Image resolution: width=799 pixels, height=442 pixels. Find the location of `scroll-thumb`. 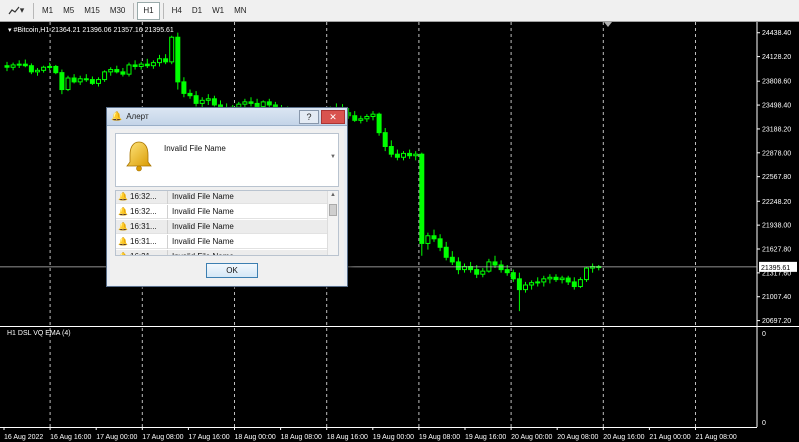

scroll-thumb is located at coordinates (333, 210).